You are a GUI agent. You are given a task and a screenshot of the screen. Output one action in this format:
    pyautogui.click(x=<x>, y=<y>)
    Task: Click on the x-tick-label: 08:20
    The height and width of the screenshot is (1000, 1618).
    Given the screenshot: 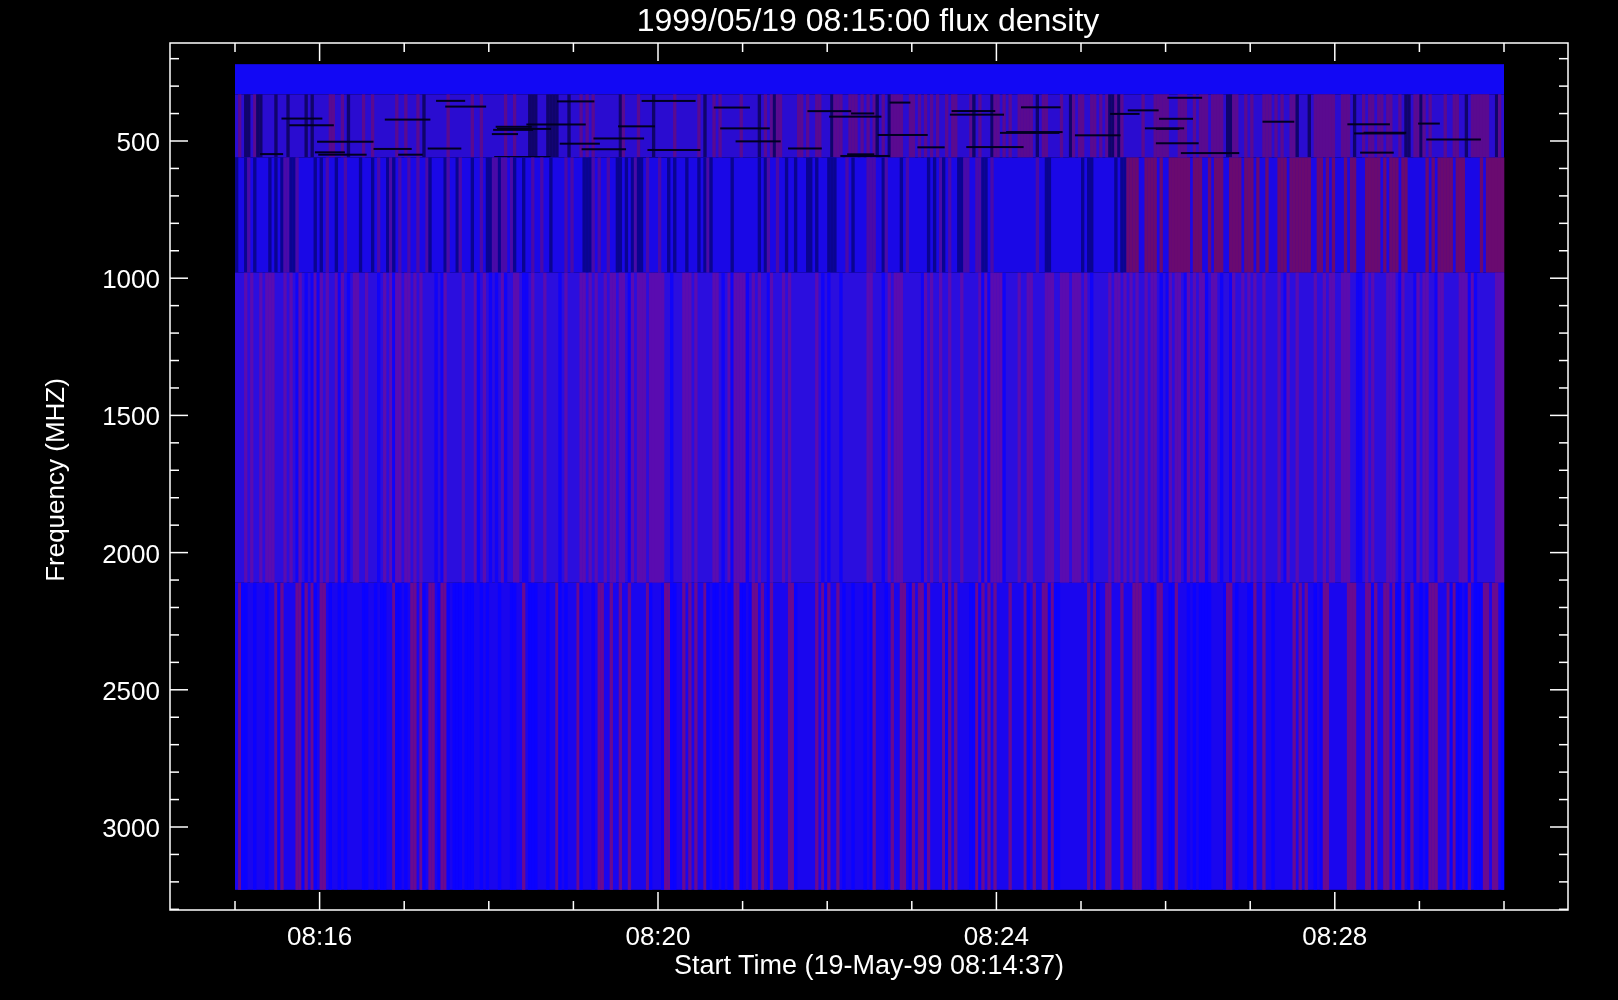 What is the action you would take?
    pyautogui.click(x=658, y=936)
    